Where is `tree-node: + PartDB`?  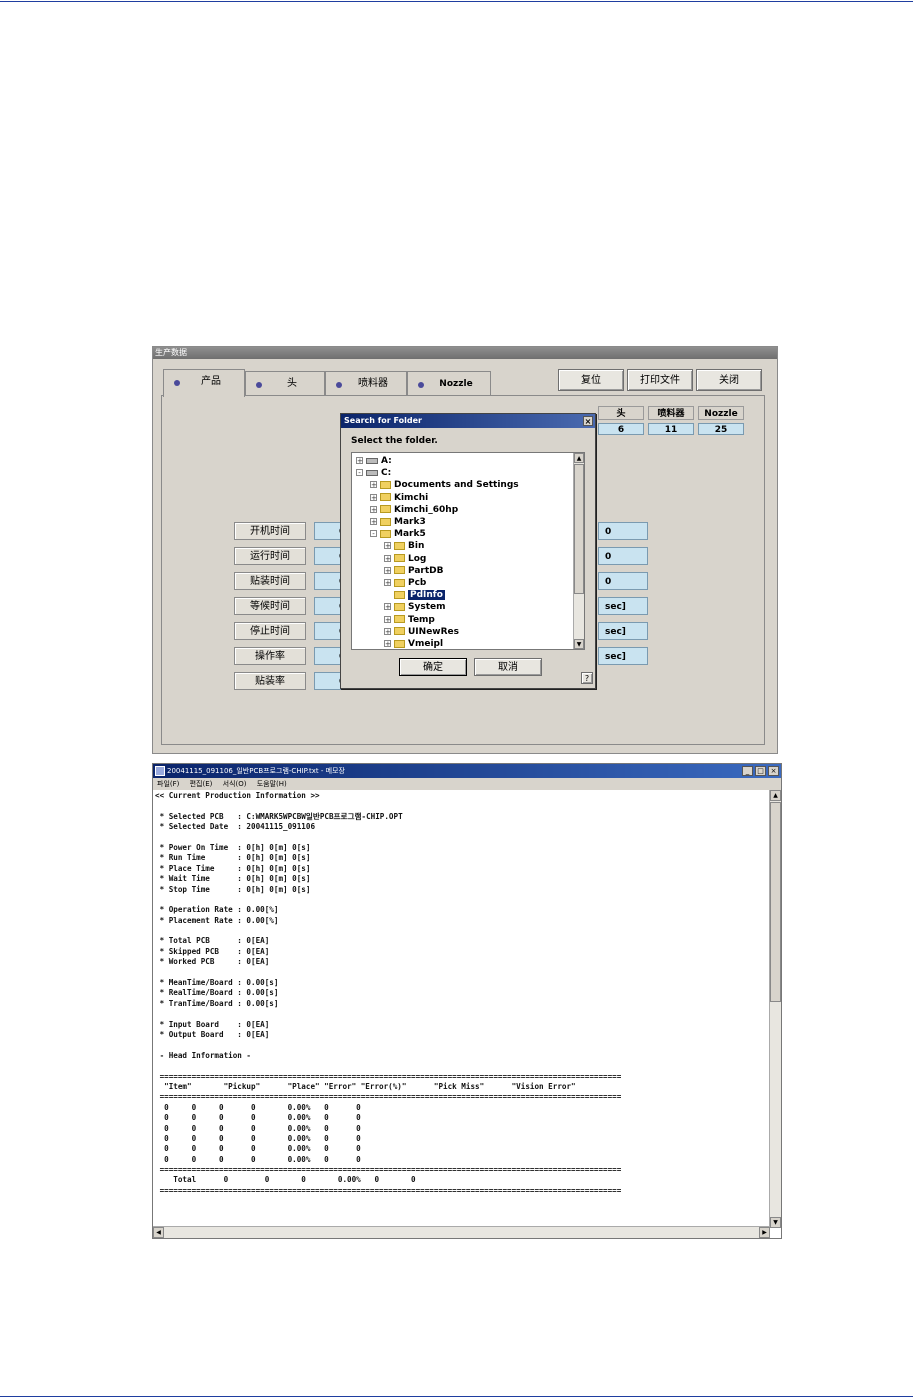 tree-node: + PartDB is located at coordinates (414, 571).